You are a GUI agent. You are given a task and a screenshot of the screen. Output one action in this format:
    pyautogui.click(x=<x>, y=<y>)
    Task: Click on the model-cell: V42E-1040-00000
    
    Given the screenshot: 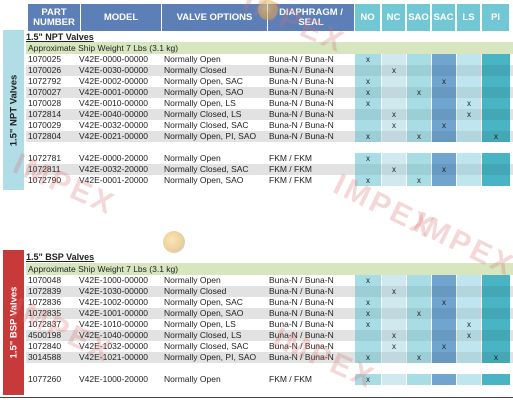 What is the action you would take?
    pyautogui.click(x=114, y=335)
    